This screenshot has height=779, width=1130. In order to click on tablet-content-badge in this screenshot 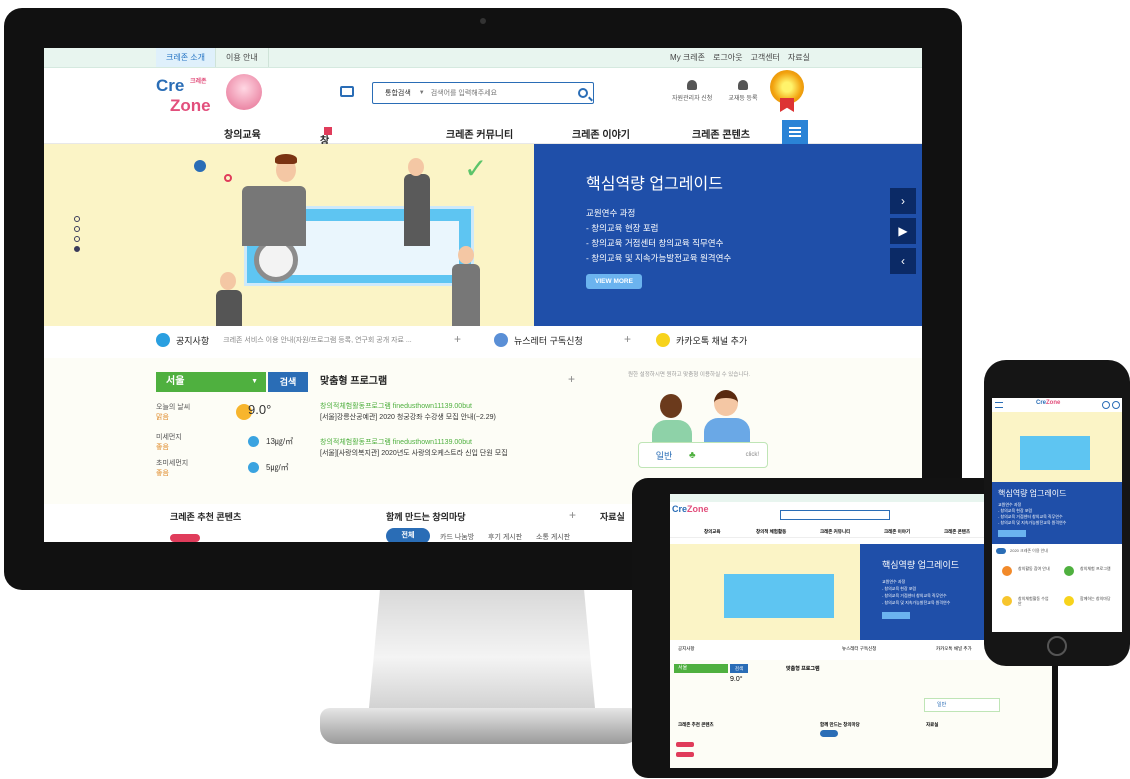, I will do `click(685, 754)`.